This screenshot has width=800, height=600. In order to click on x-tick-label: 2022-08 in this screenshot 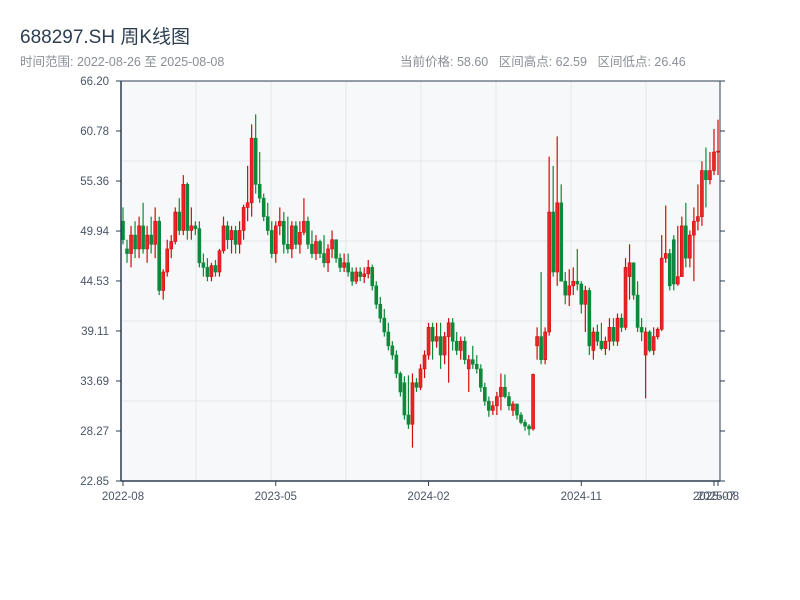, I will do `click(123, 497)`.